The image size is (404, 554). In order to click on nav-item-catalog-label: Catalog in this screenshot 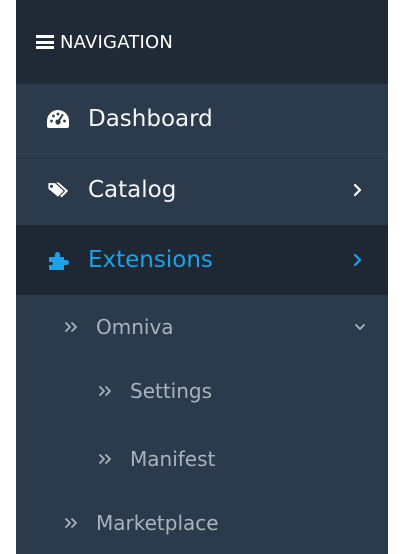, I will do `click(132, 190)`.